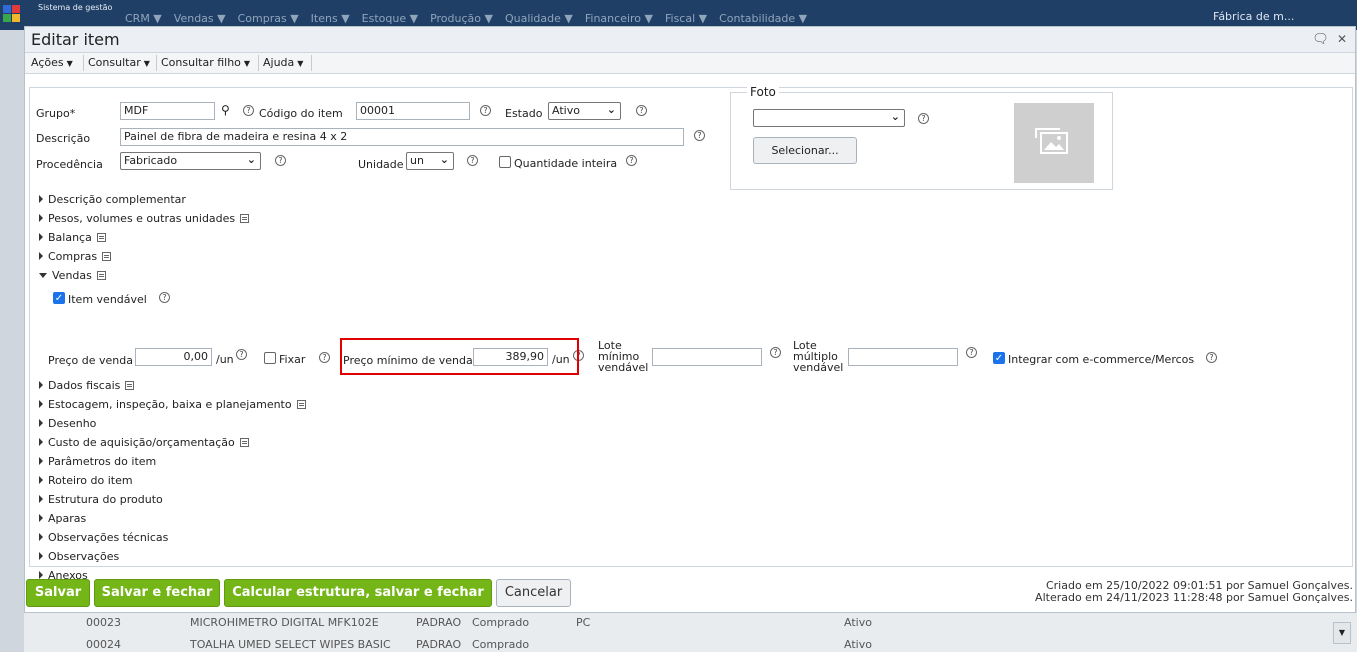 This screenshot has height=652, width=1357. Describe the element at coordinates (72, 237) in the screenshot. I see `collapsible-section: Balança` at that location.